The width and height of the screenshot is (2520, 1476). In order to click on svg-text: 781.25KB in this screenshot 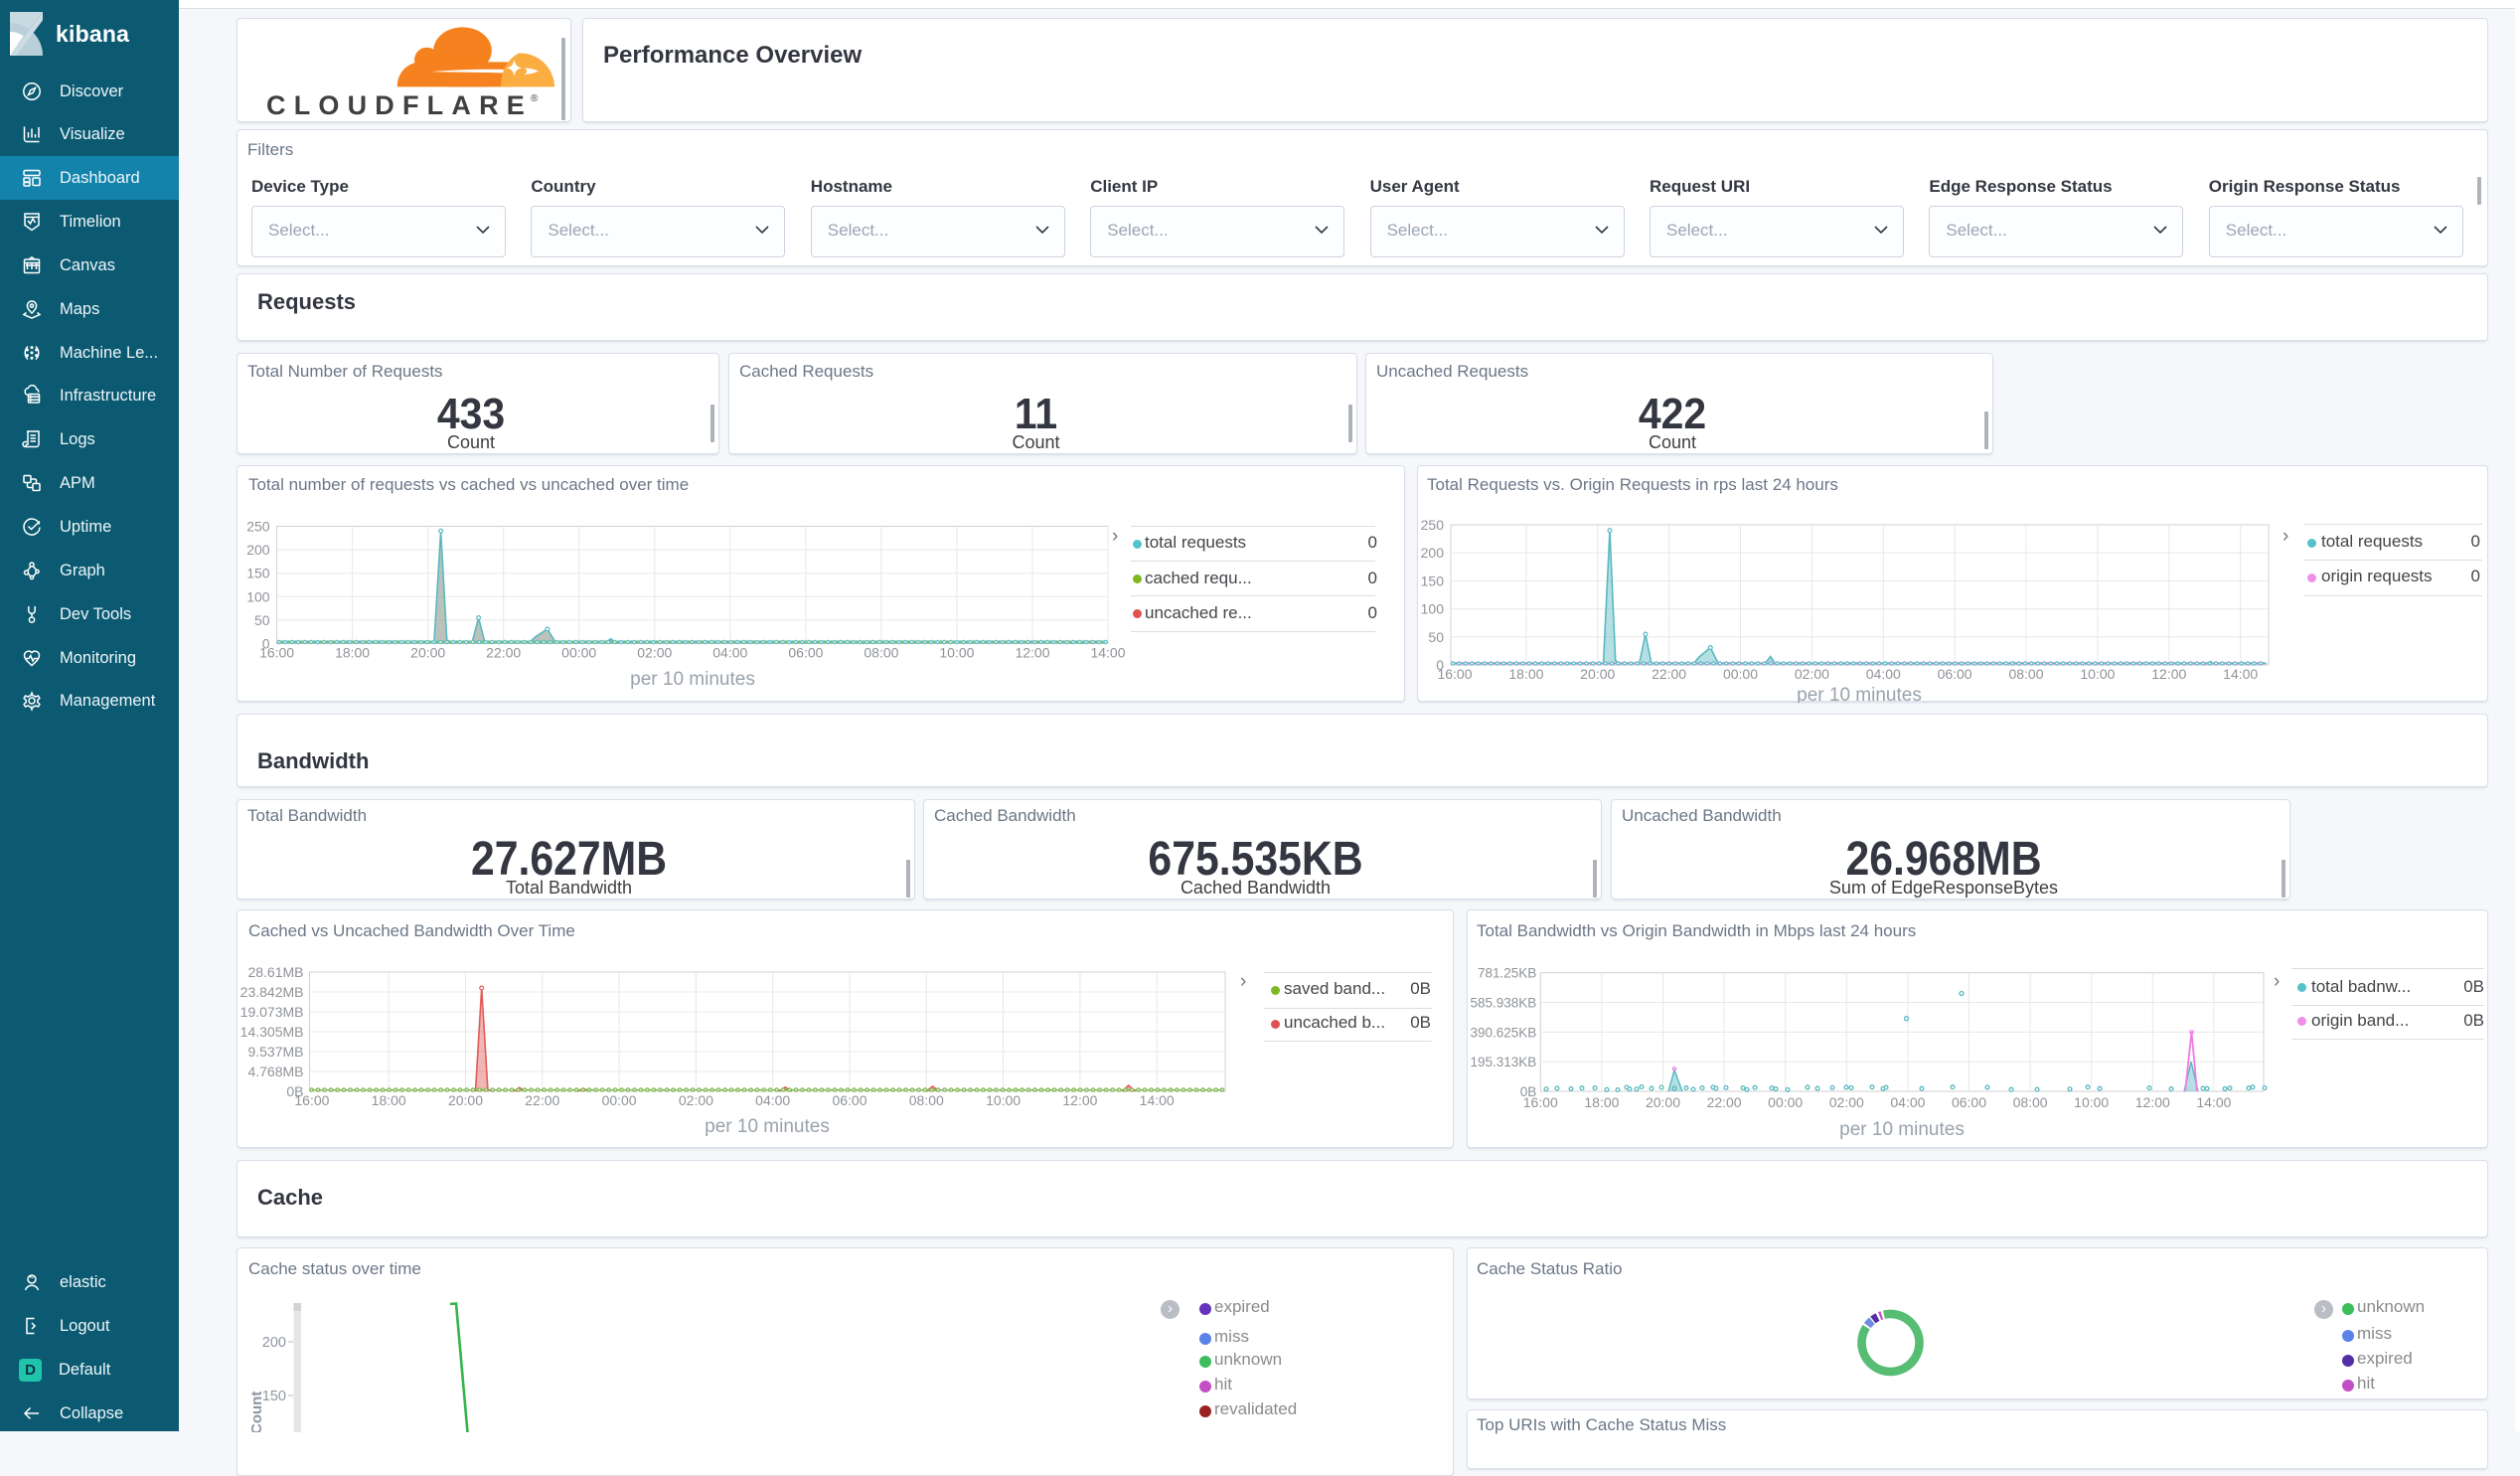, I will do `click(1507, 973)`.